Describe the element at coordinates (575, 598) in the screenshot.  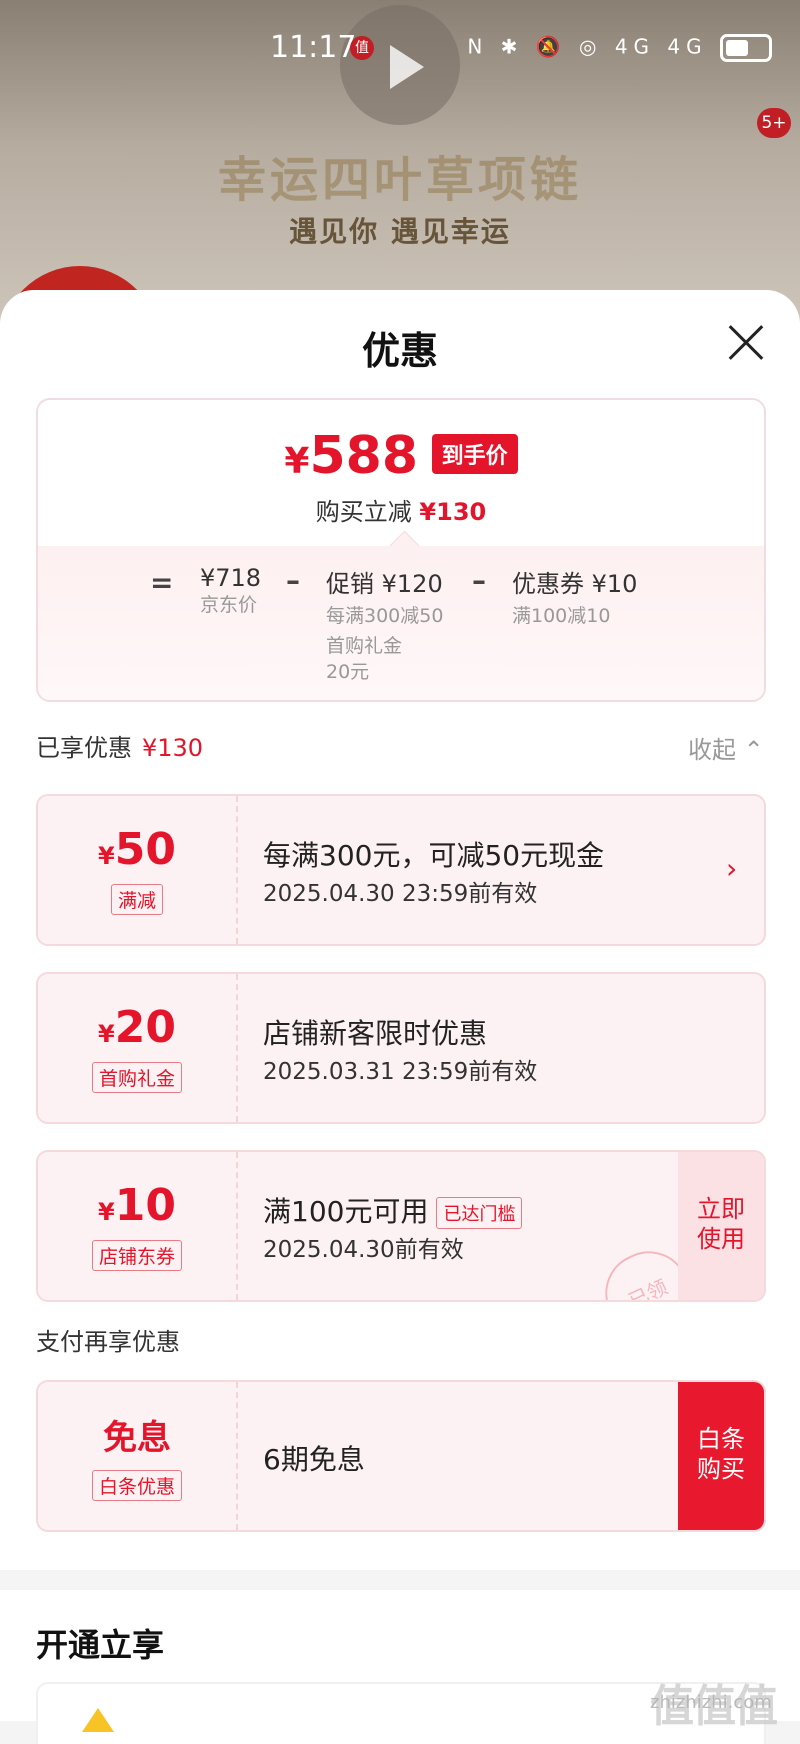
I see `coupon-breakdown: 优惠券 ¥10 满100减10` at that location.